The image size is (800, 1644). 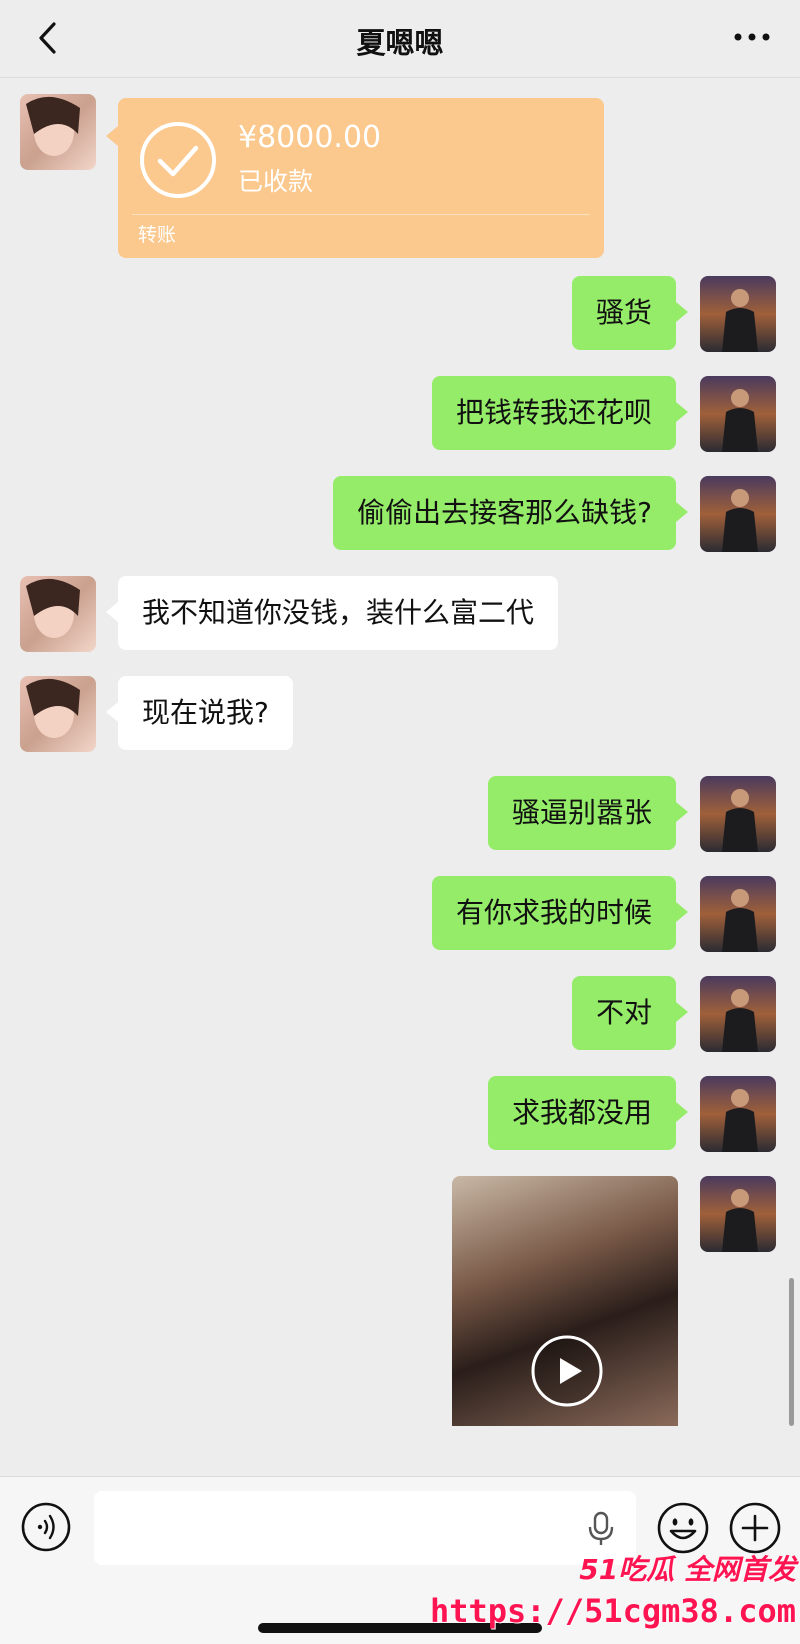 I want to click on message-text: 现在说我?, so click(x=205, y=712).